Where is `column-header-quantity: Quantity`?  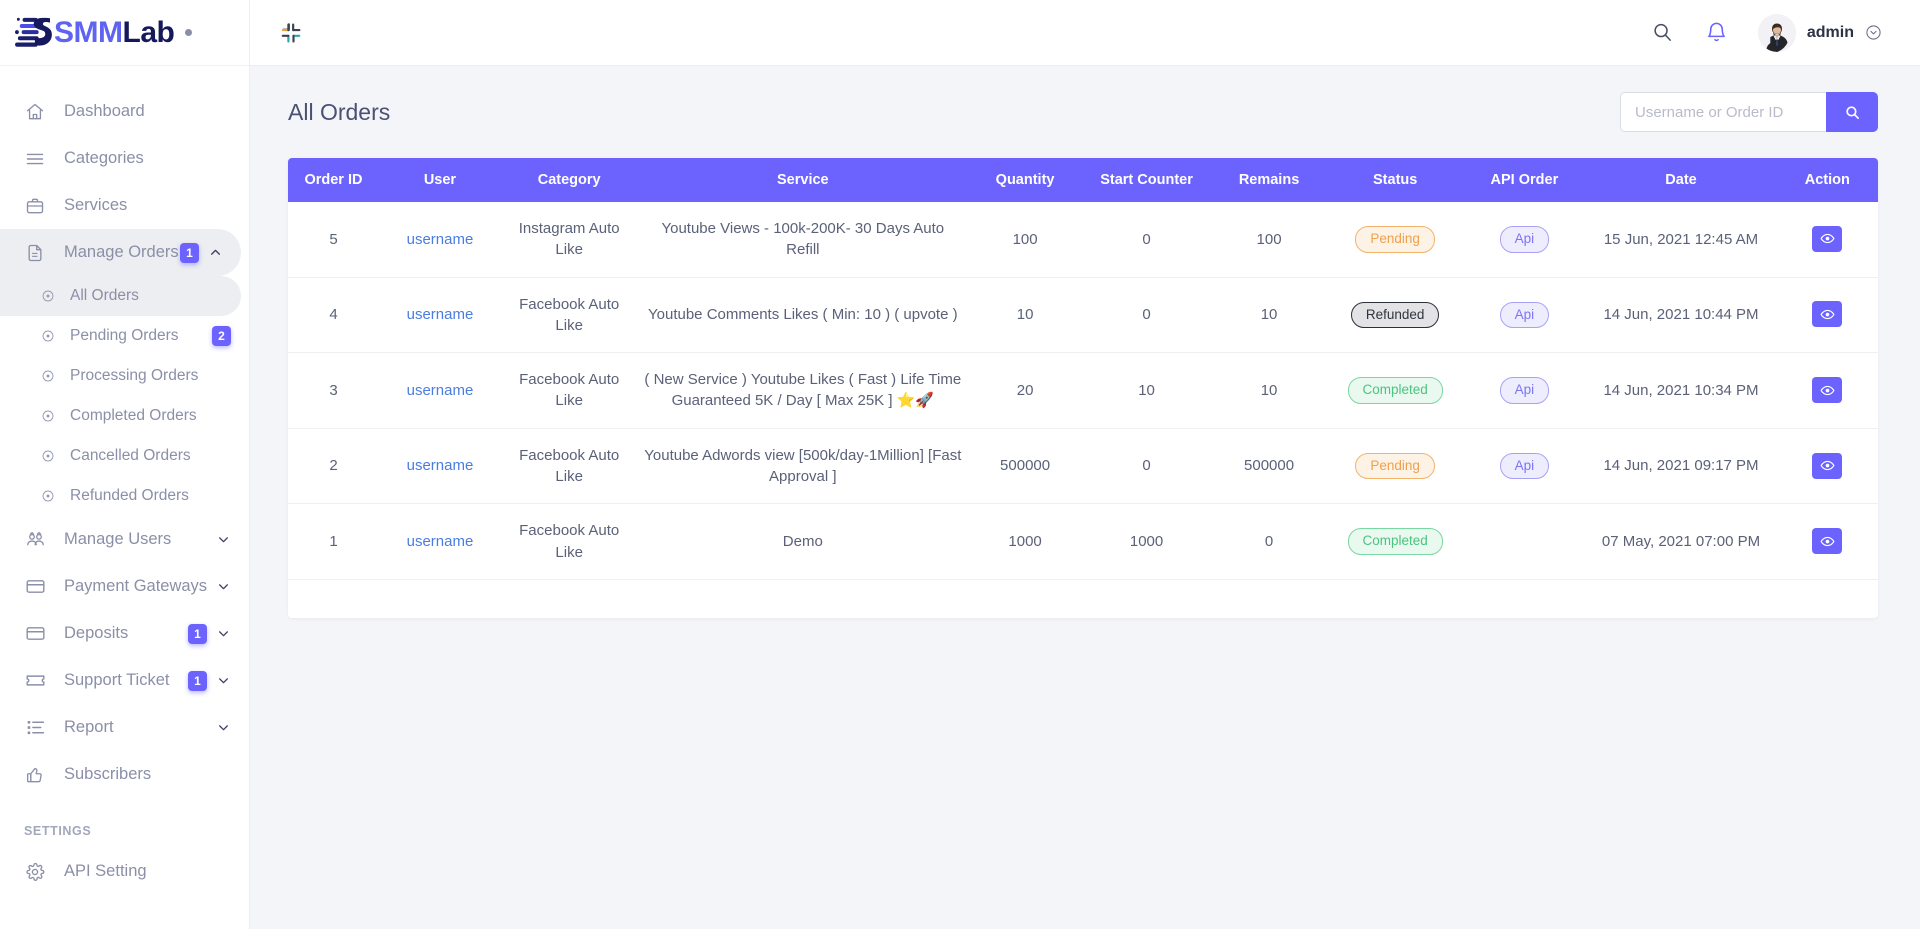
column-header-quantity: Quantity is located at coordinates (1025, 180).